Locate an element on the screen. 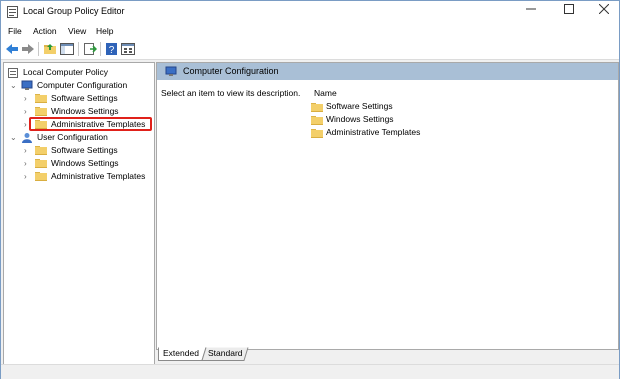 The height and width of the screenshot is (379, 620). tree-item-computer-configuration: ⌄ Computer Configuration is located at coordinates (77, 85).